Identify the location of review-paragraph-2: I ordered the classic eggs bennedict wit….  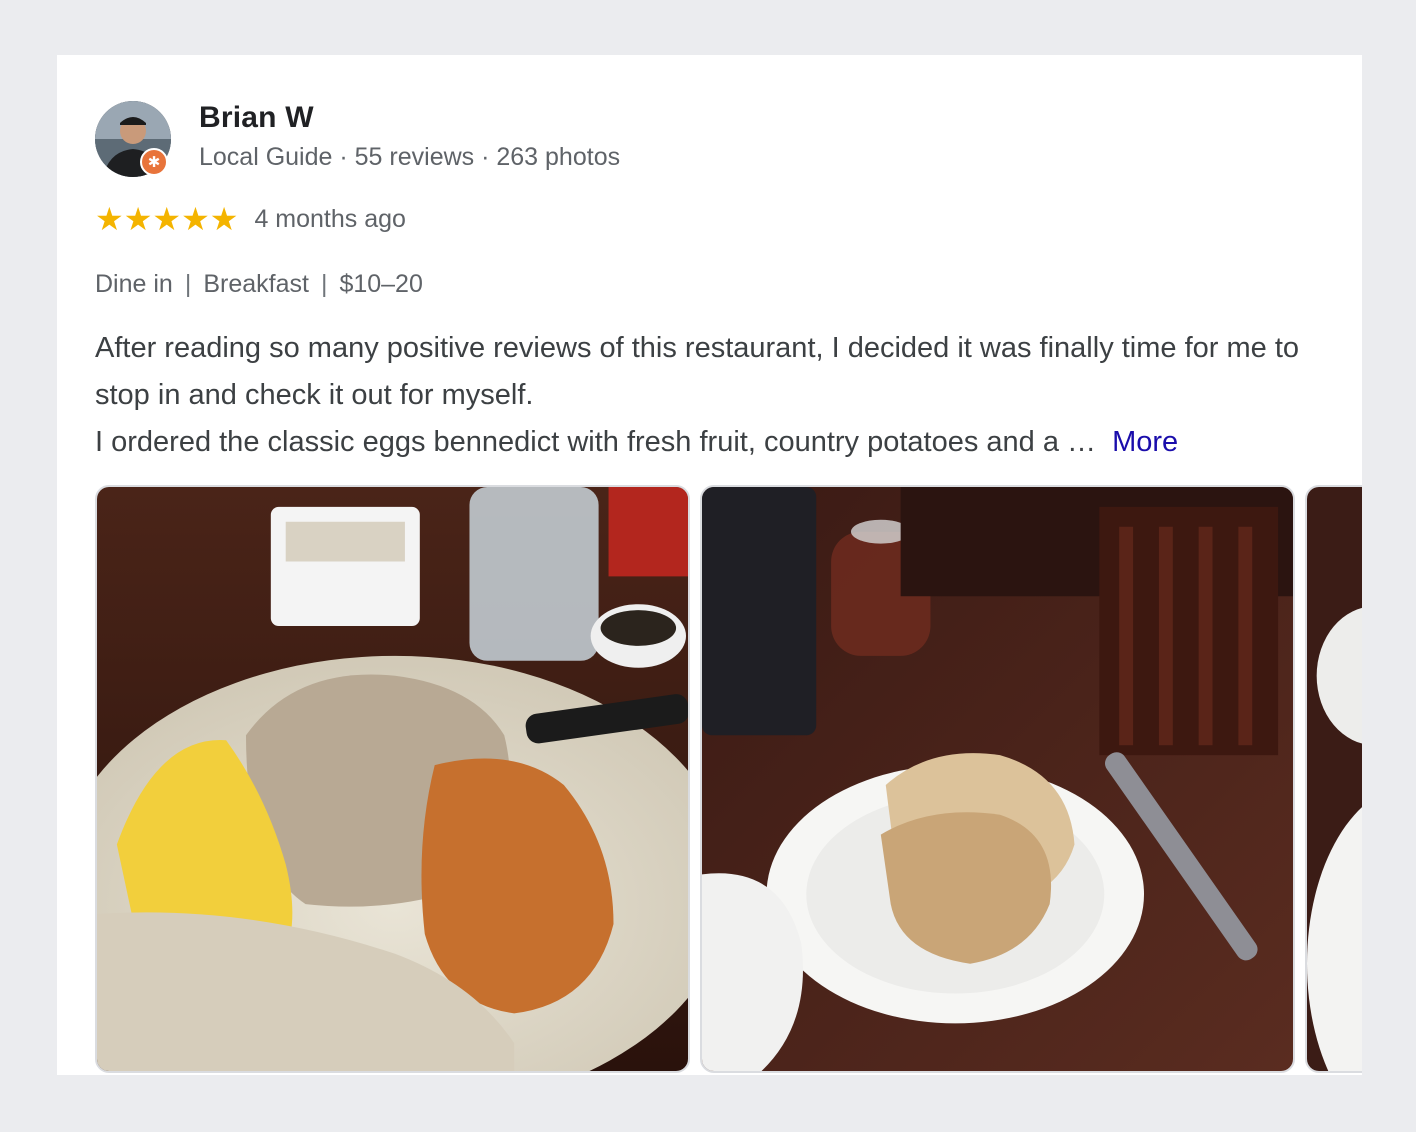
(720, 442).